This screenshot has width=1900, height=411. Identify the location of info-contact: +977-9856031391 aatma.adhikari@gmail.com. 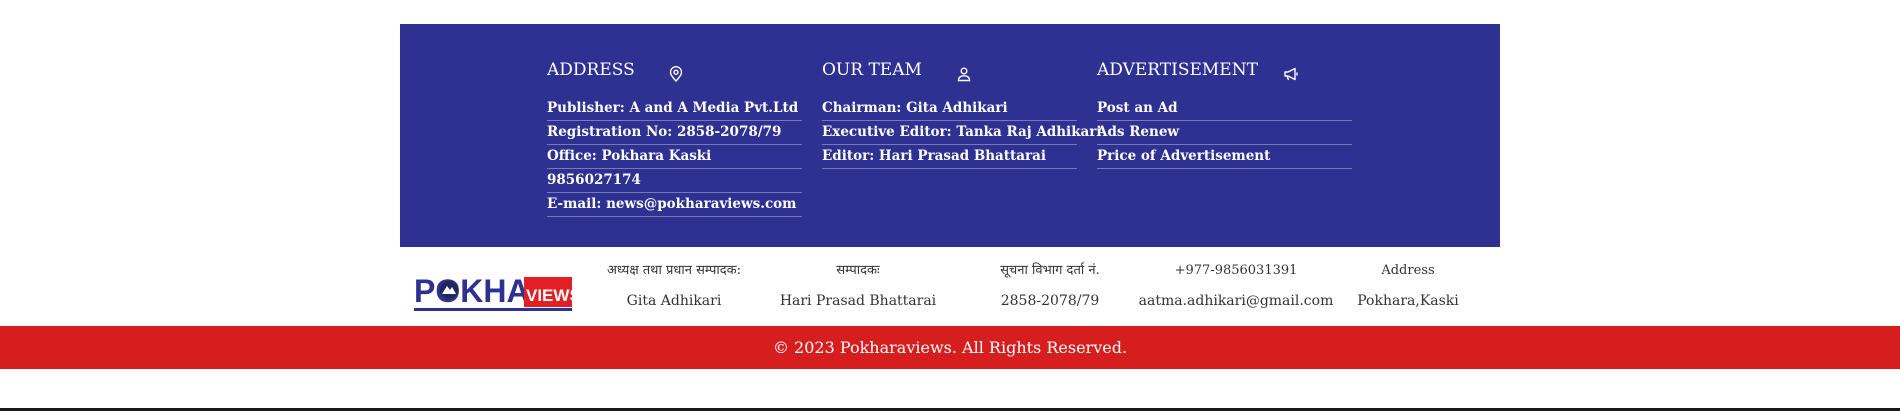
(1236, 286).